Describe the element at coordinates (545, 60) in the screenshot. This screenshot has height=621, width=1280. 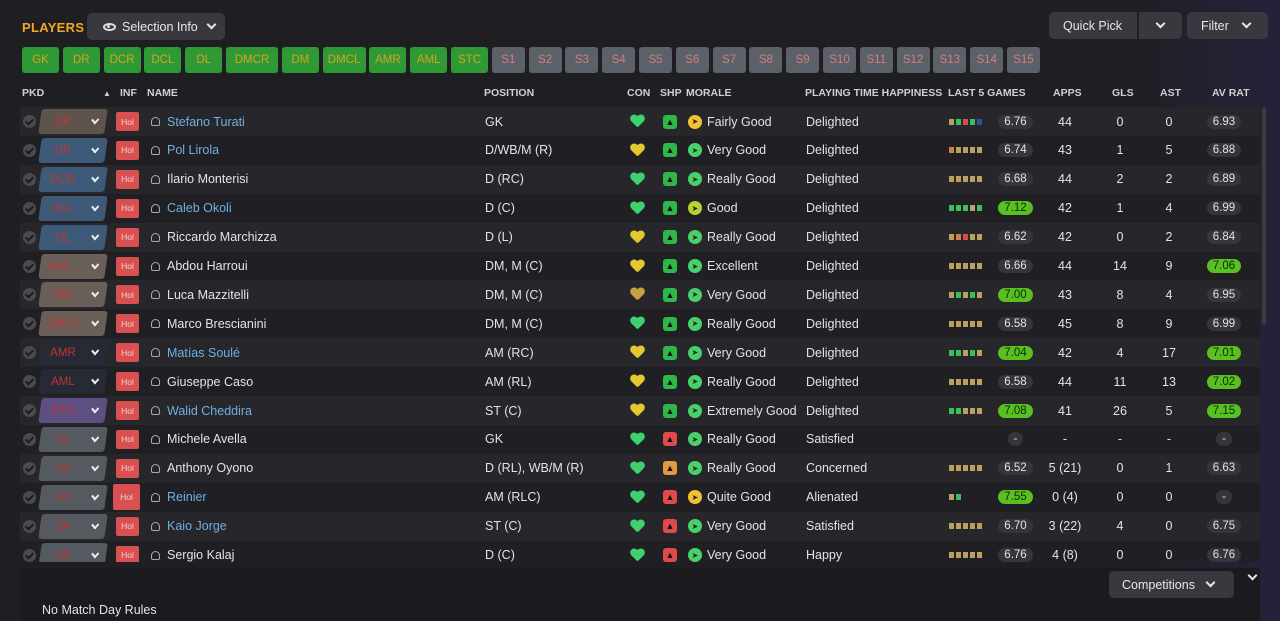
I see `slot-chip-s2: S2` at that location.